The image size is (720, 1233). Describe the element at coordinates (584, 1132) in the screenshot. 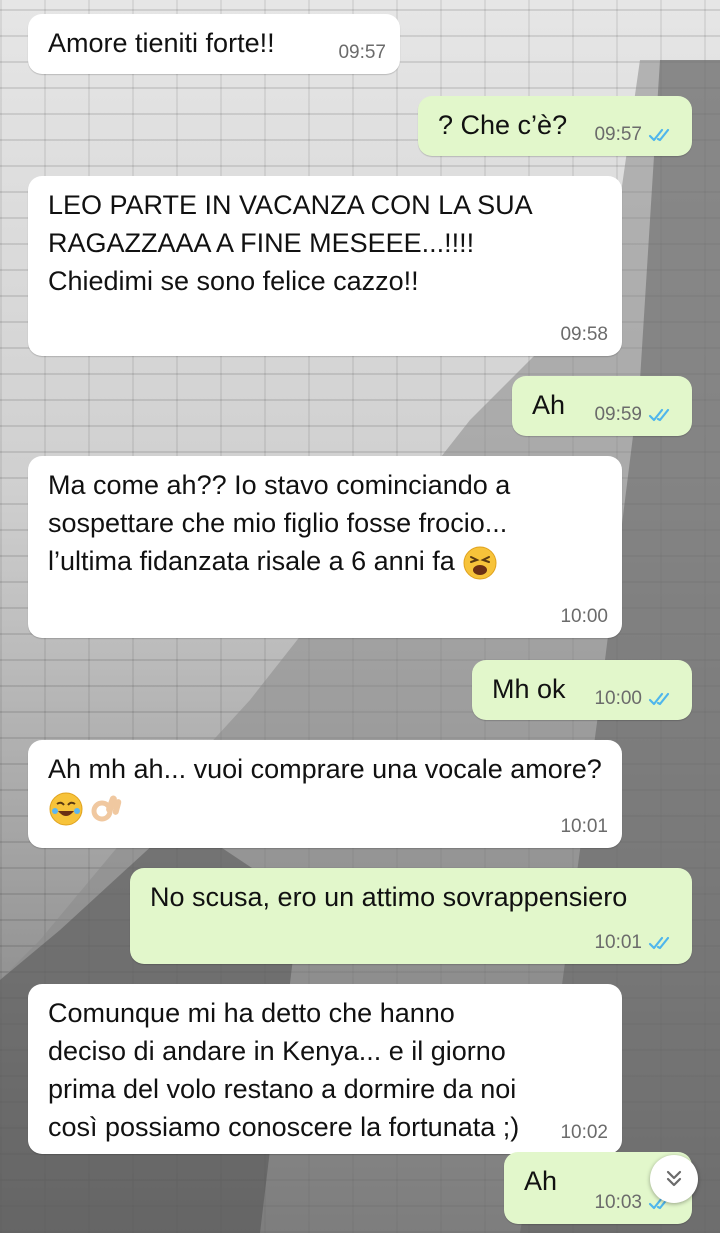

I see `message-time: 10:02` at that location.